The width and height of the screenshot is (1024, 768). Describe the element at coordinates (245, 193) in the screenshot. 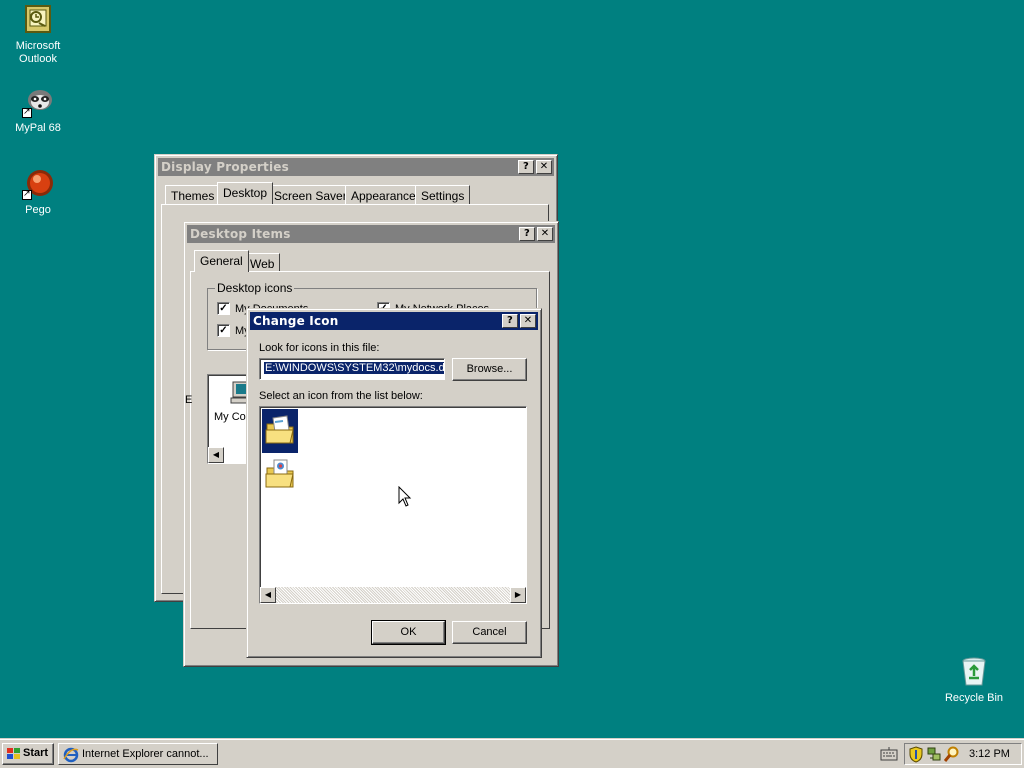

I see `tab-desktop: Desktop` at that location.